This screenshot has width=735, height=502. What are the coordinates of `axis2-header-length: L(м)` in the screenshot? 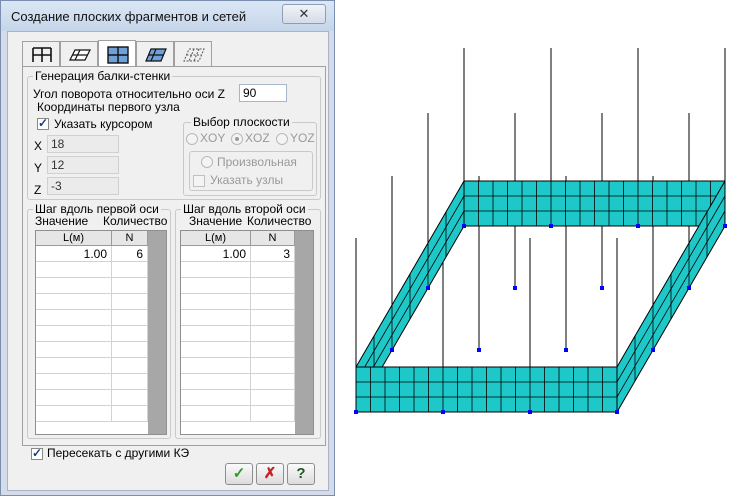 It's located at (216, 238).